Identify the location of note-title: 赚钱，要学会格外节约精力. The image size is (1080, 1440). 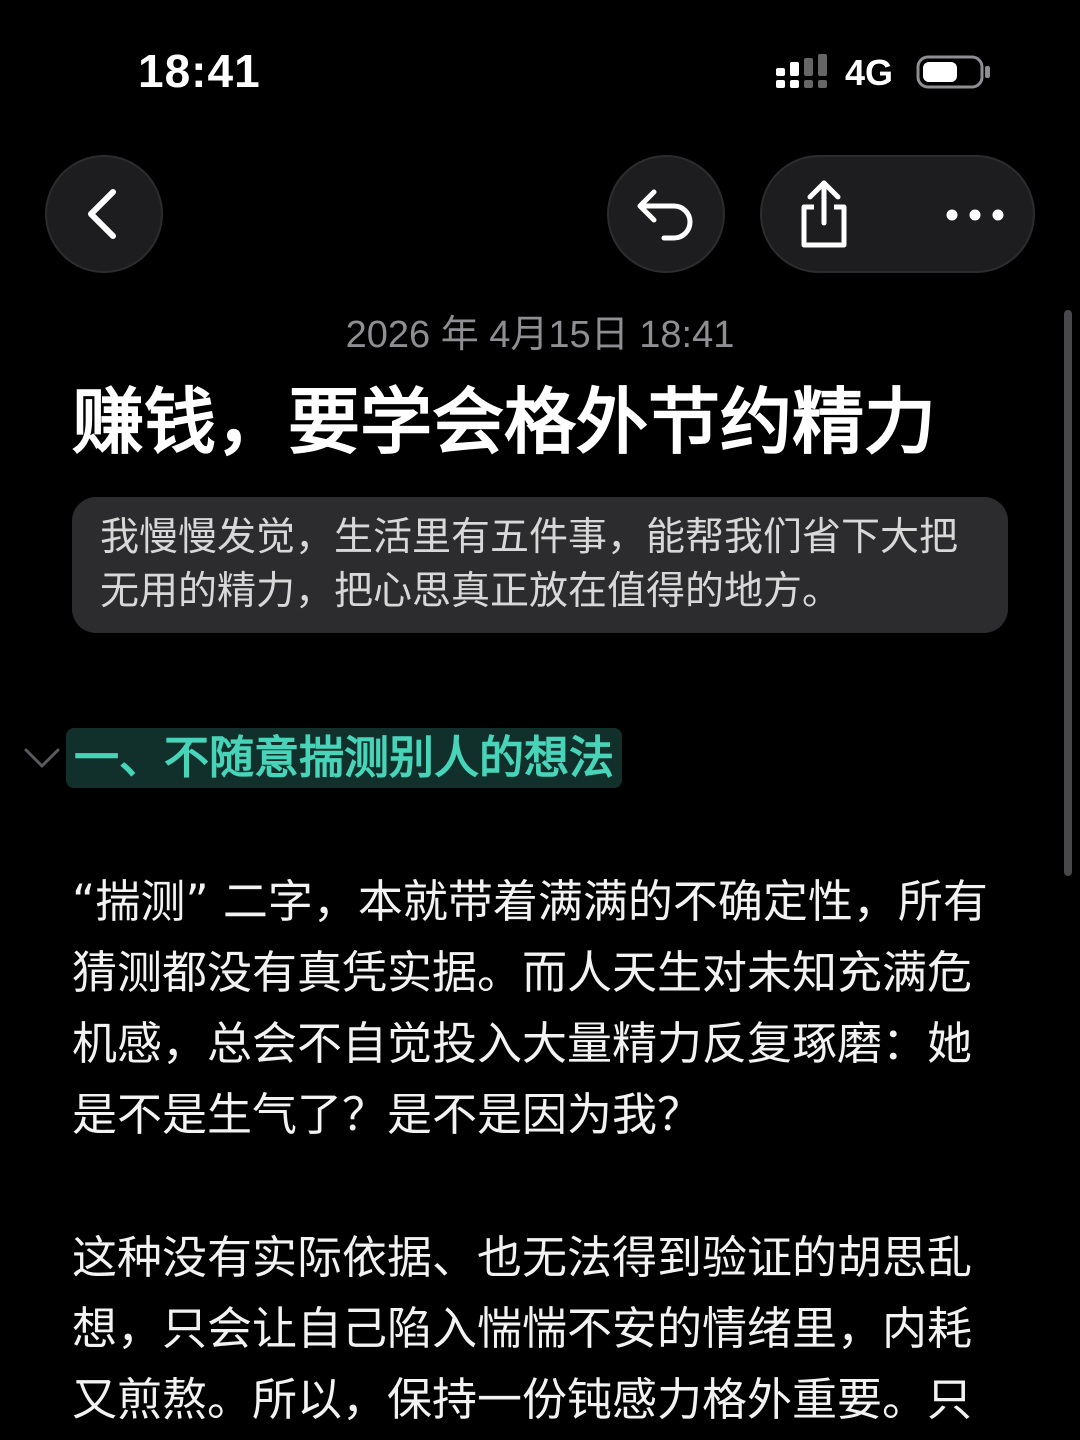
(552, 422).